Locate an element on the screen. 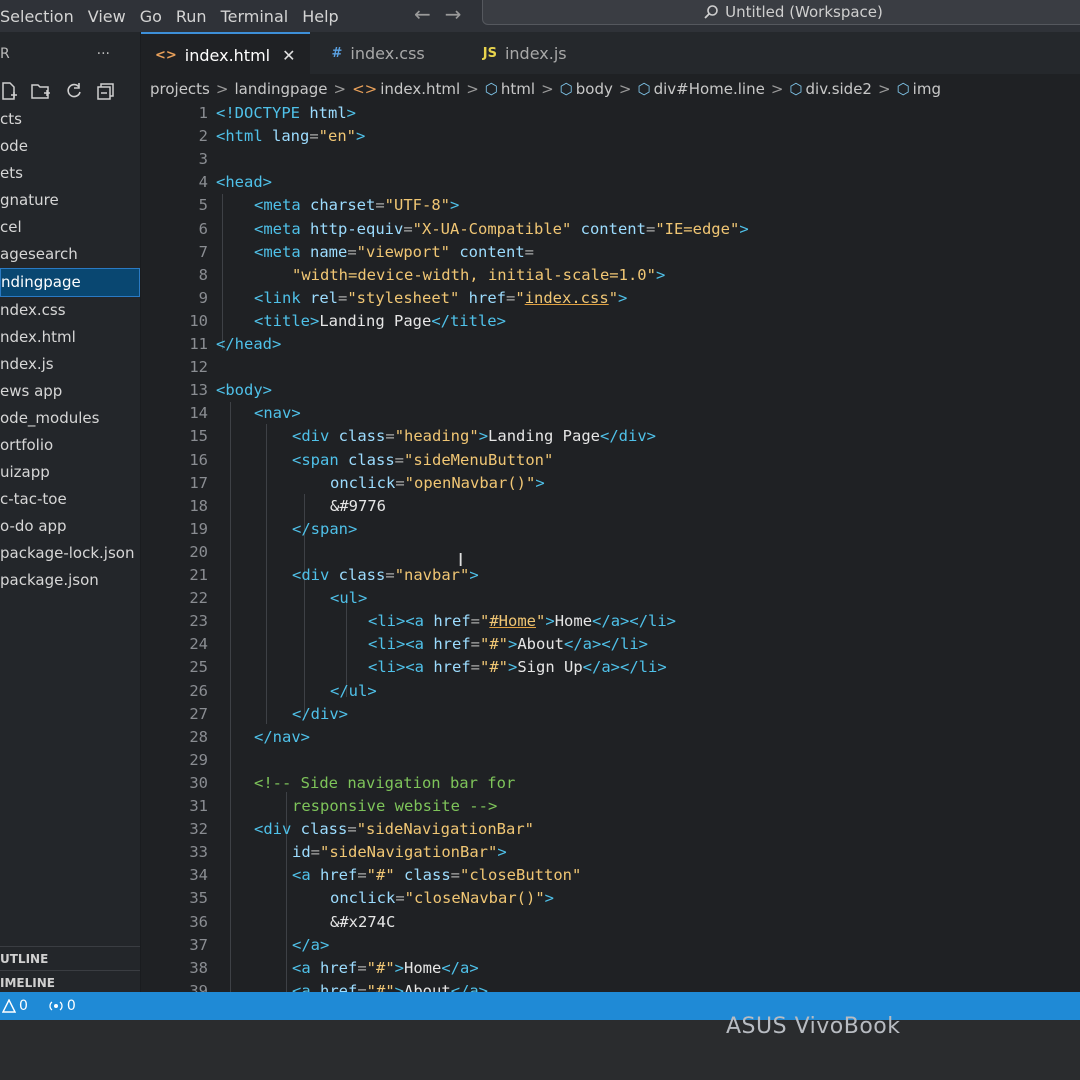  code-token: </ul> is located at coordinates (353, 690).